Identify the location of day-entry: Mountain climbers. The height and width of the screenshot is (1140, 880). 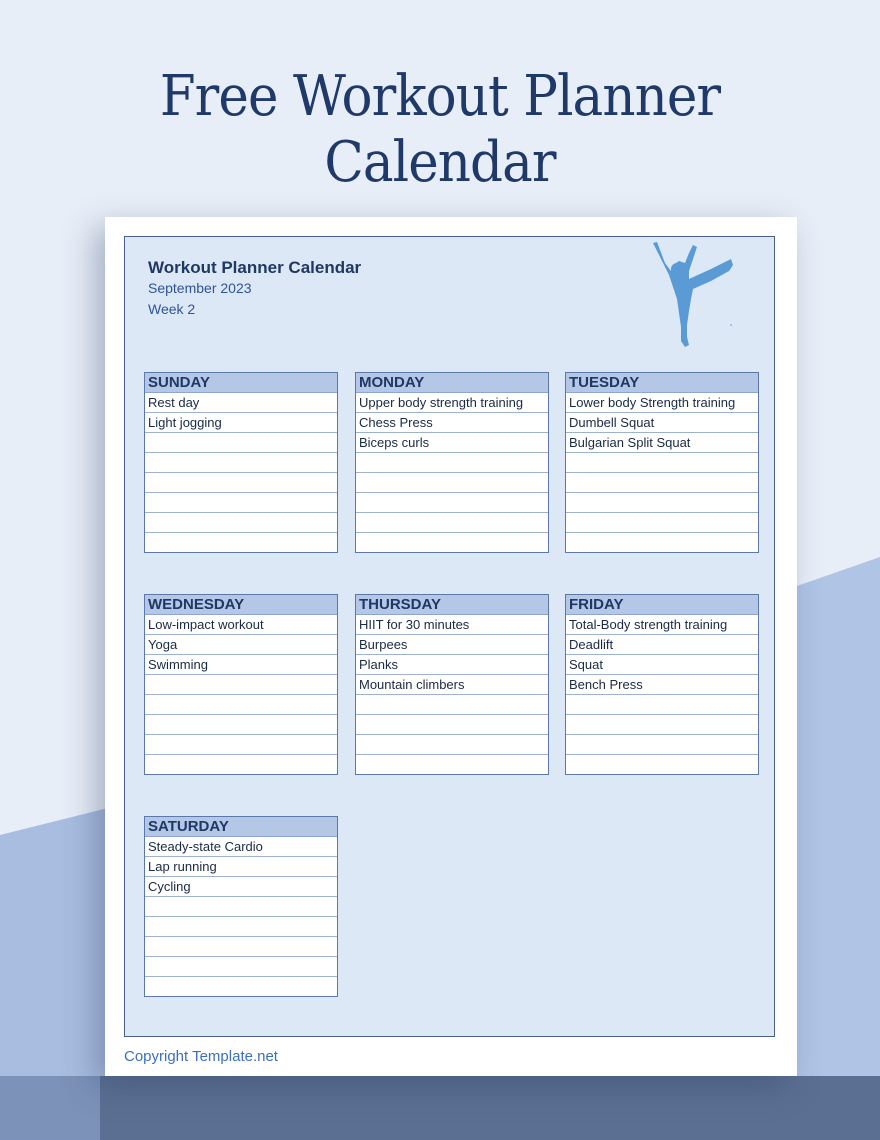
(452, 685).